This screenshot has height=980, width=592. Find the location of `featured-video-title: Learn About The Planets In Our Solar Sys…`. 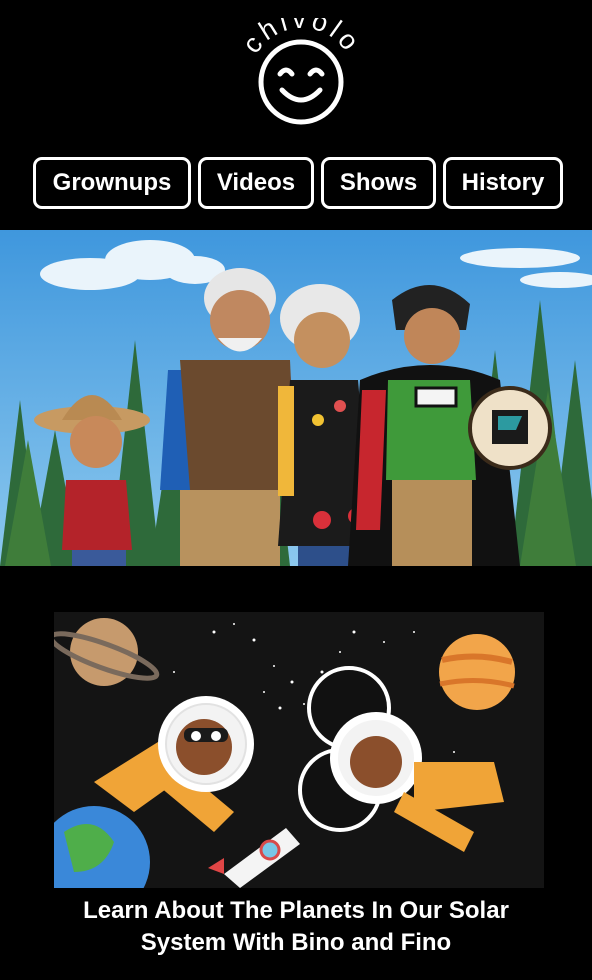

featured-video-title: Learn About The Planets In Our Solar Sys… is located at coordinates (296, 927).